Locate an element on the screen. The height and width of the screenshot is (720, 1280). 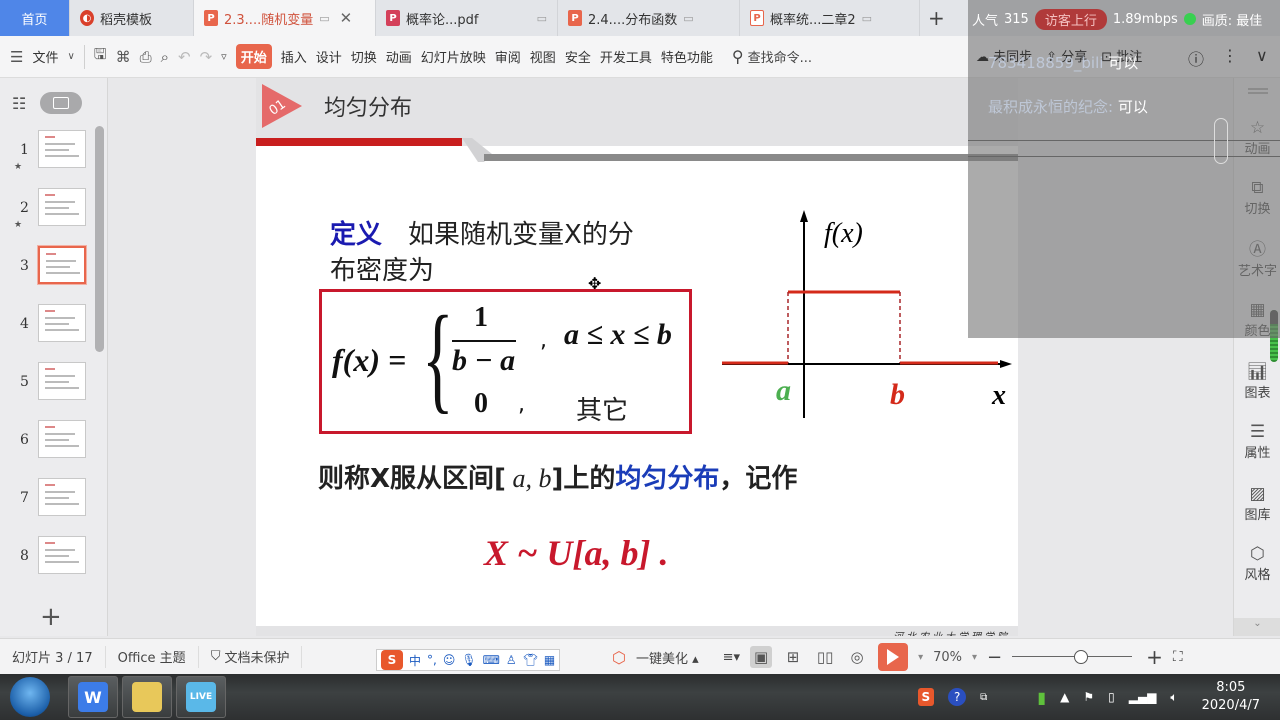
voice-icon: 🎙︎ is located at coordinates (468, 660).